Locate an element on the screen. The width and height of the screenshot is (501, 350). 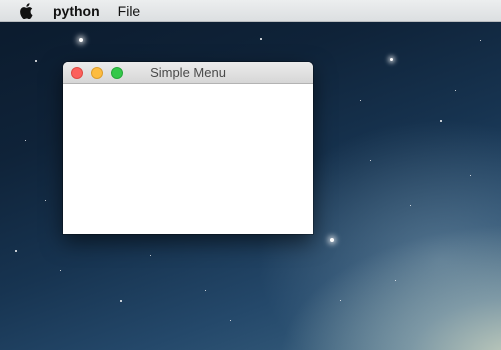
window-titlebar: Simple Menu is located at coordinates (188, 73).